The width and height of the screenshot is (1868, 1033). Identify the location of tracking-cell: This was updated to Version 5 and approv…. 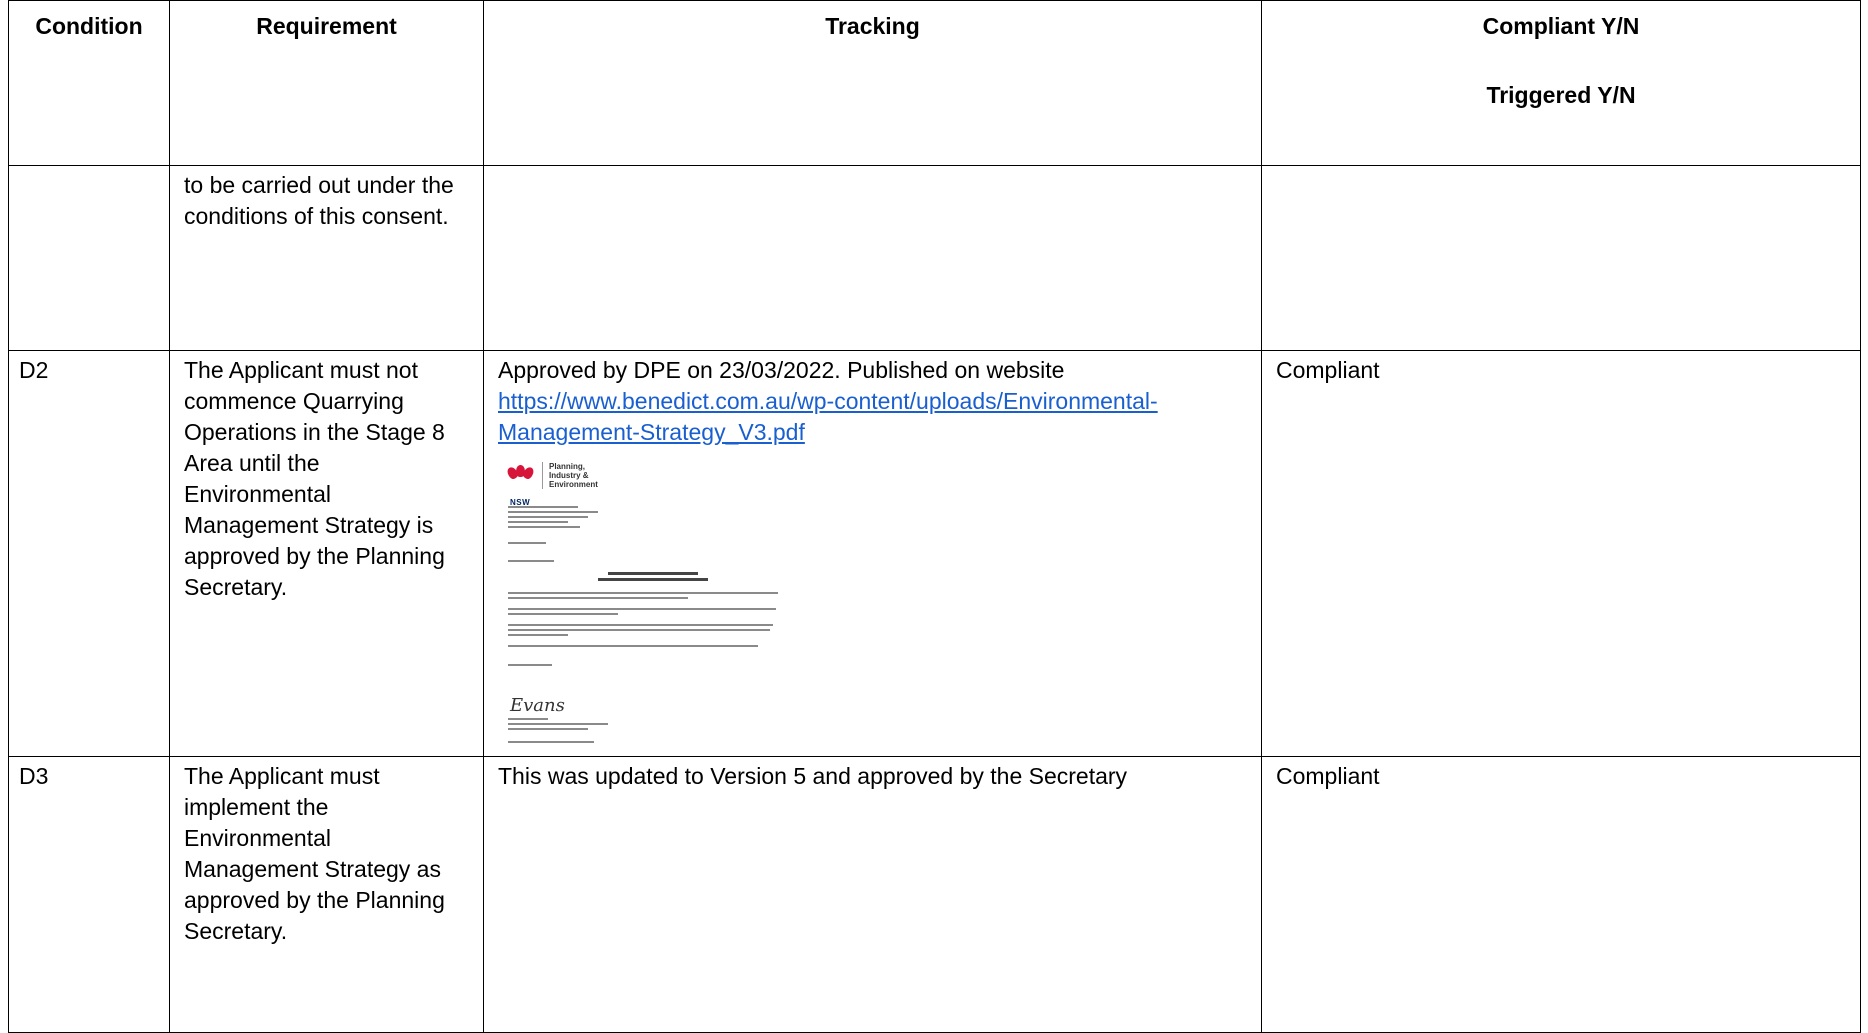
(872, 894).